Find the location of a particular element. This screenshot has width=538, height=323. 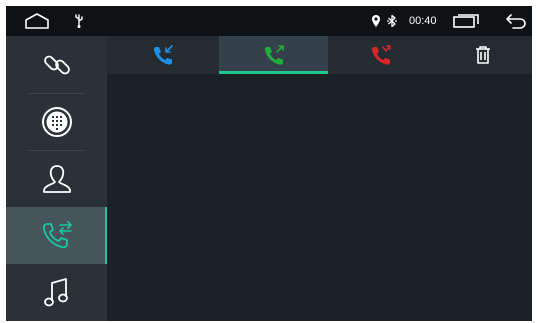

home-icon is located at coordinates (37, 21).